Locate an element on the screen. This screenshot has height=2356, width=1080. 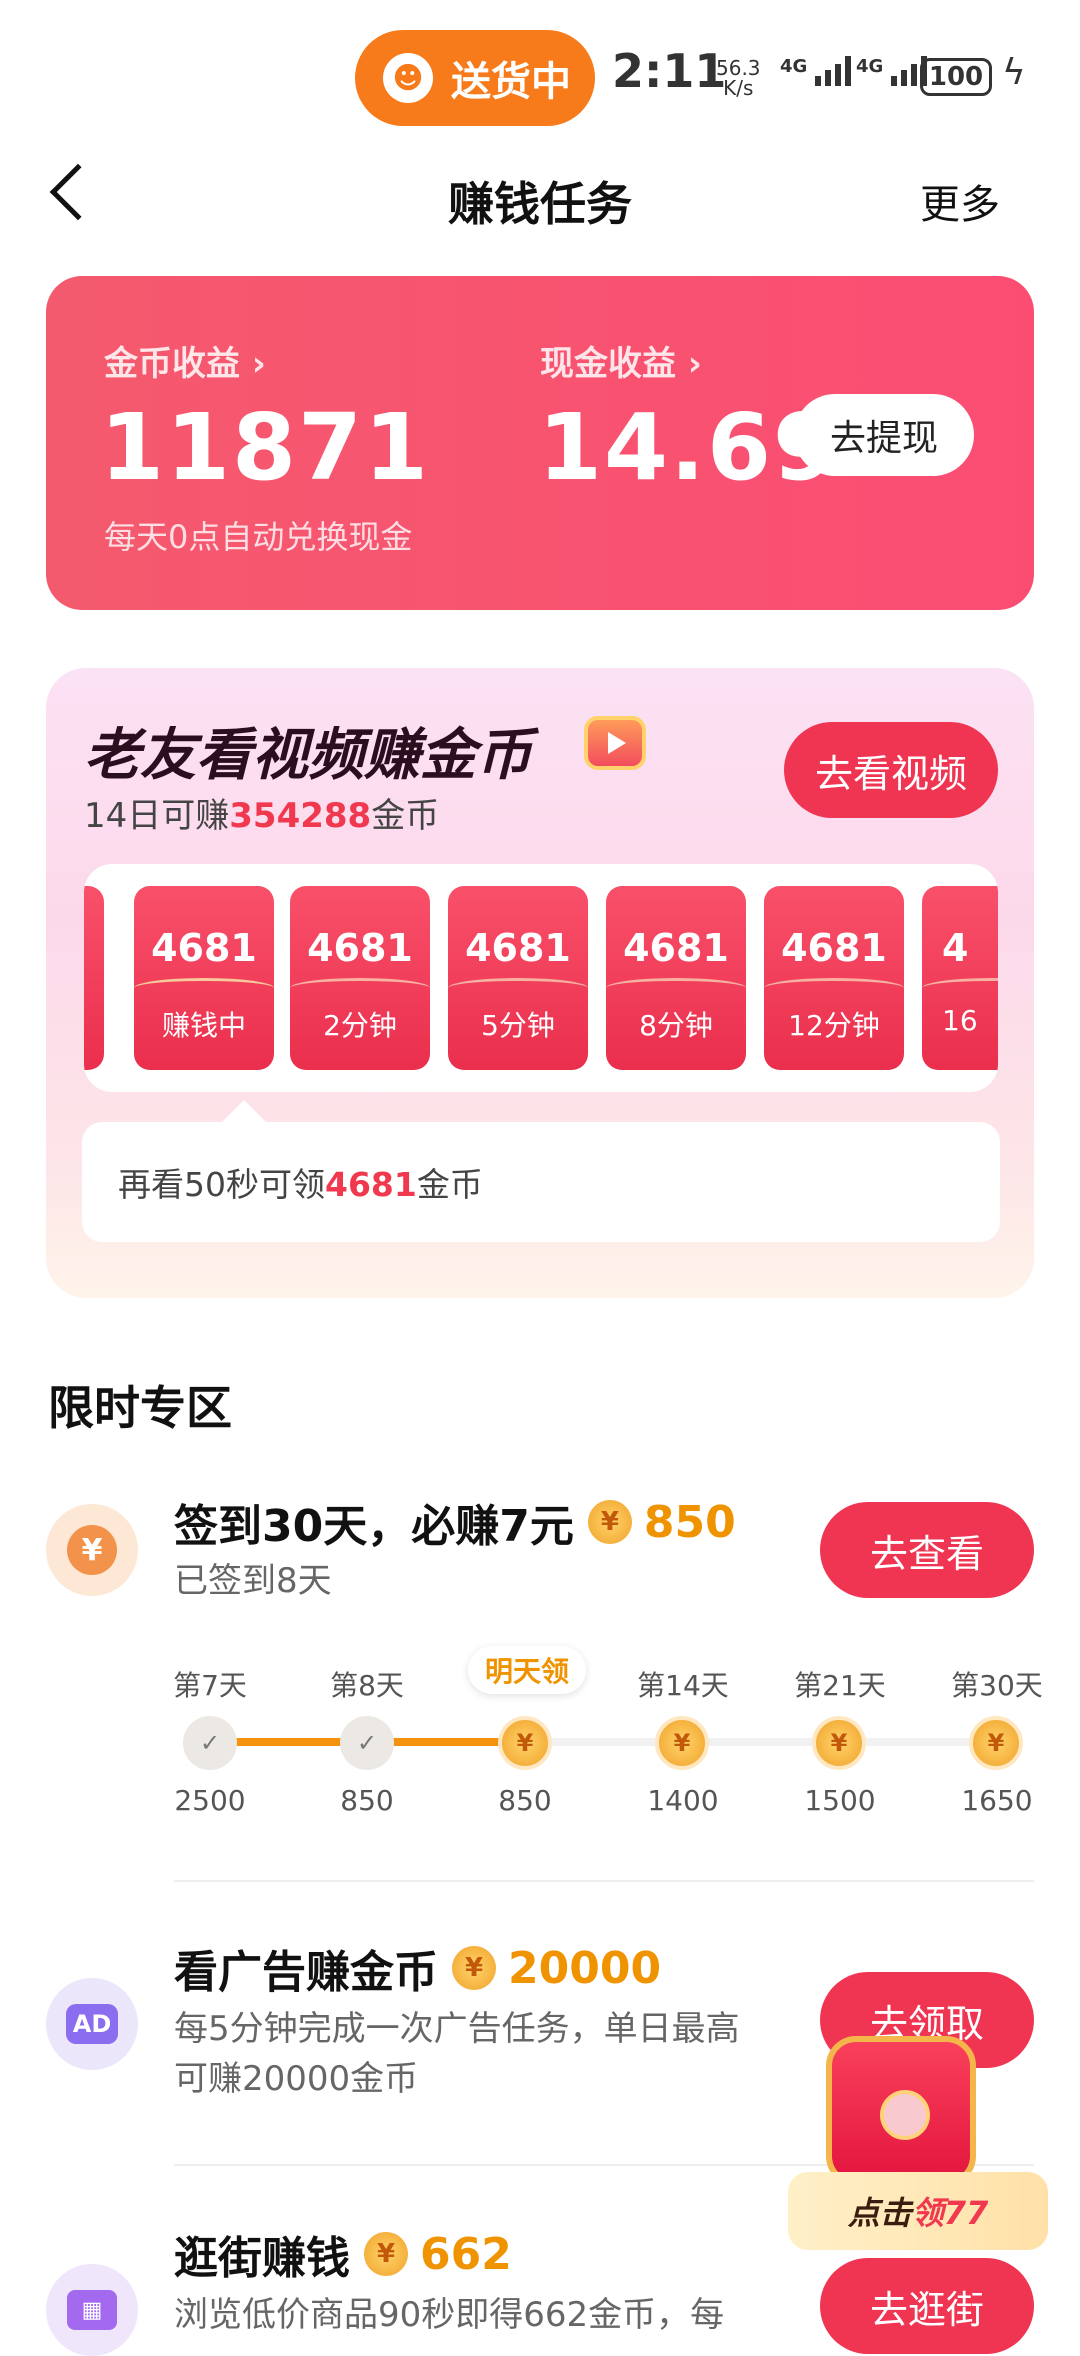
checkin-title-row: 签到30天，必赚7元 ¥ 850 is located at coordinates (455, 1522).